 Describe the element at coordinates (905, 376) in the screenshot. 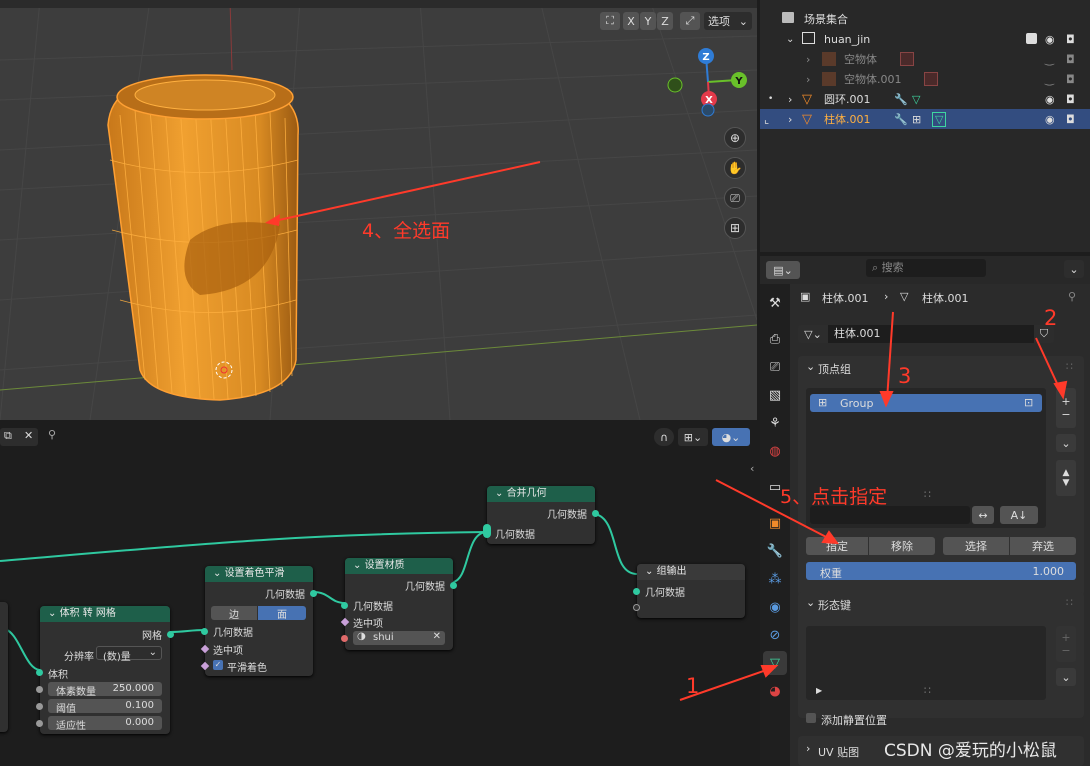

I see `annotation-3: 3` at that location.